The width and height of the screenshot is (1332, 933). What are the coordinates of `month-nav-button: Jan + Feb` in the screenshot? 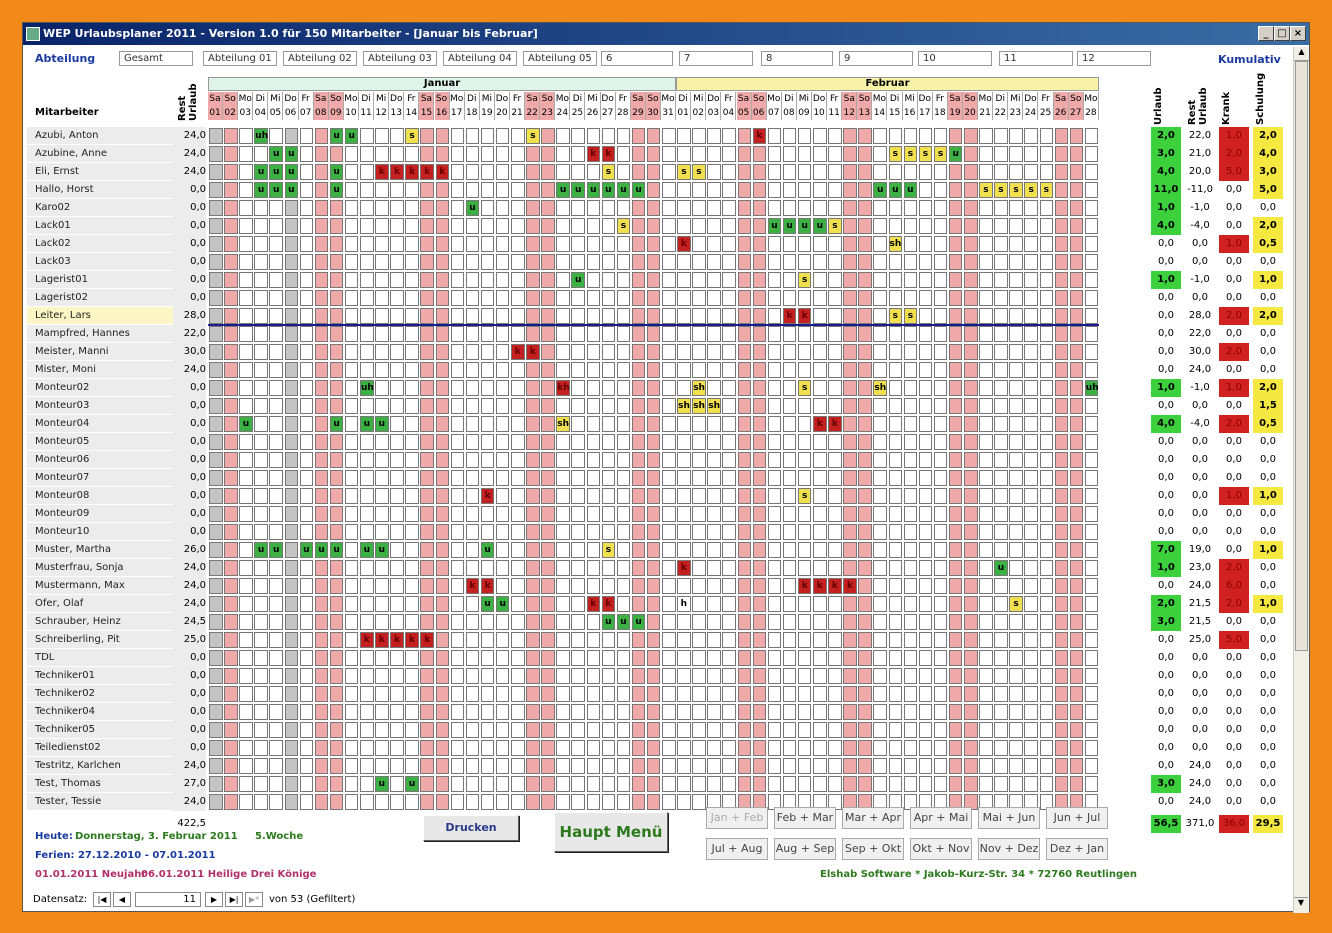 It's located at (737, 818).